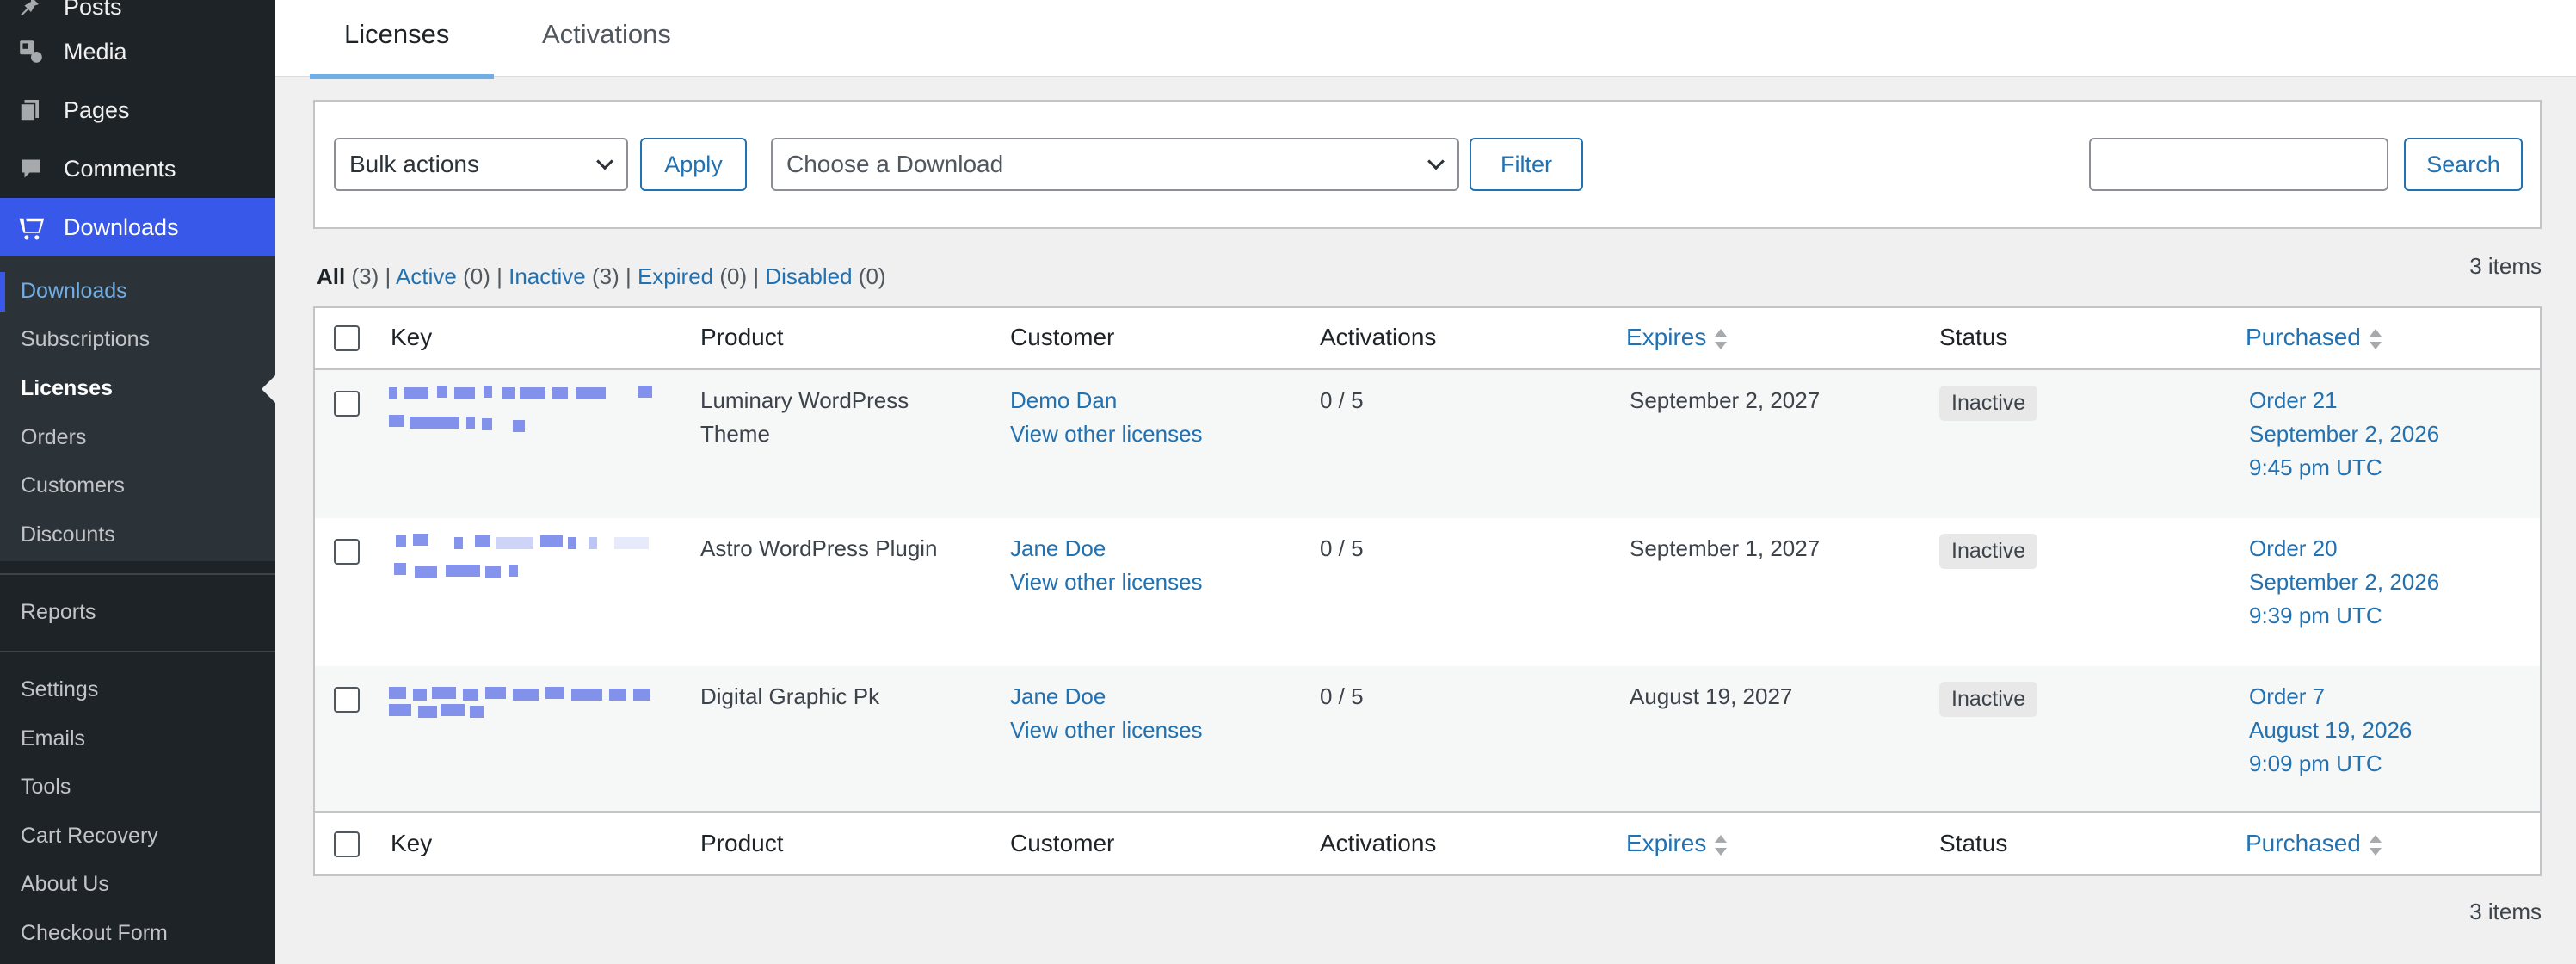 The height and width of the screenshot is (964, 2576). Describe the element at coordinates (547, 276) in the screenshot. I see `view-inactive: Inactive` at that location.